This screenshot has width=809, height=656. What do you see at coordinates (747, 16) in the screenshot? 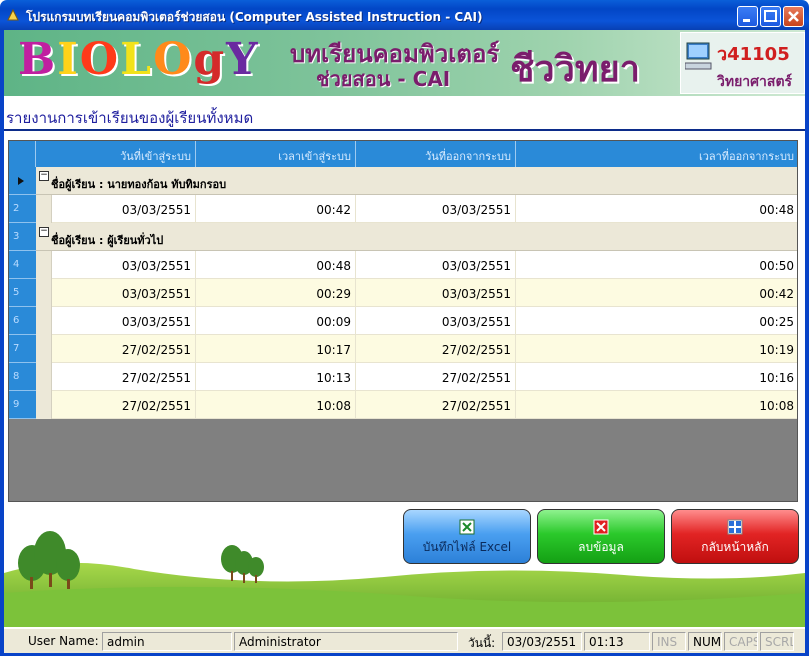
I see `minimize-button` at bounding box center [747, 16].